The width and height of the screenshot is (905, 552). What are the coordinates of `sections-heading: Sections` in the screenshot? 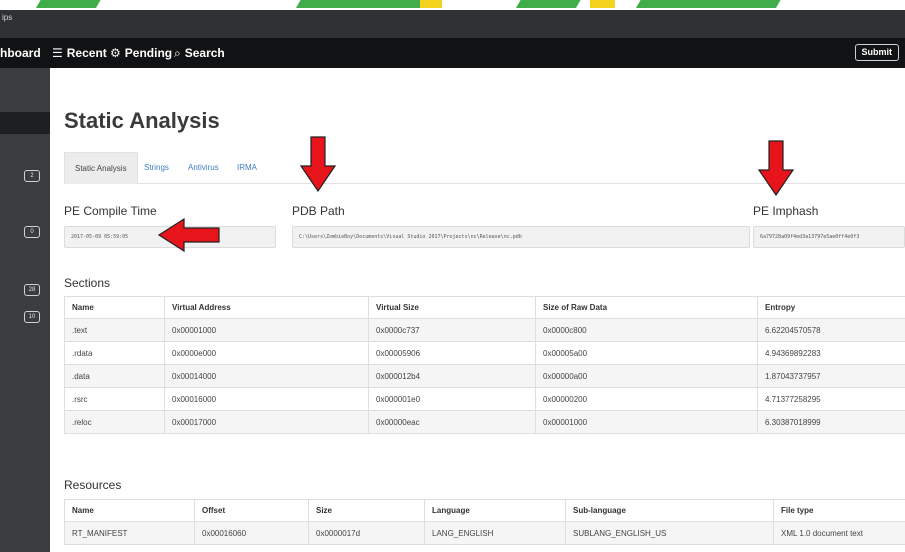 It's located at (87, 283).